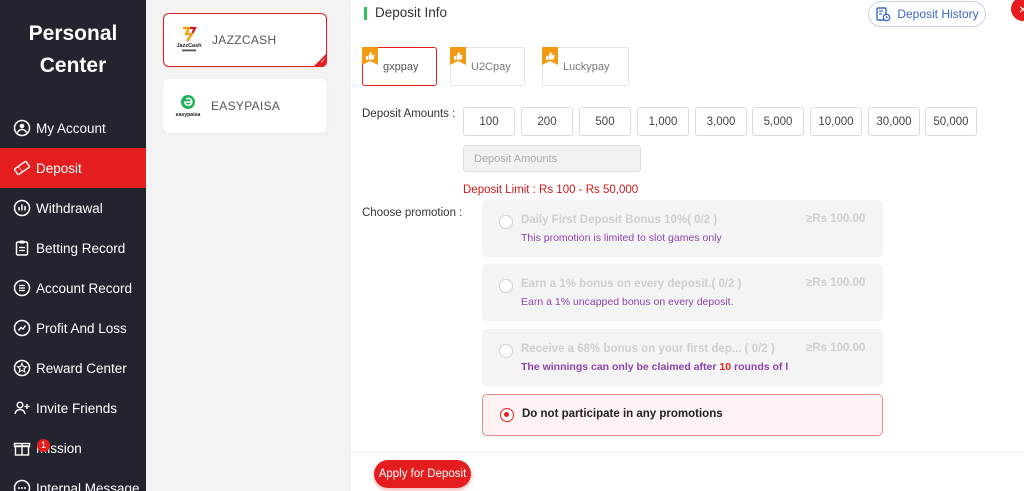  What do you see at coordinates (77, 408) in the screenshot?
I see `sidebar-item-label: Invite Friends` at bounding box center [77, 408].